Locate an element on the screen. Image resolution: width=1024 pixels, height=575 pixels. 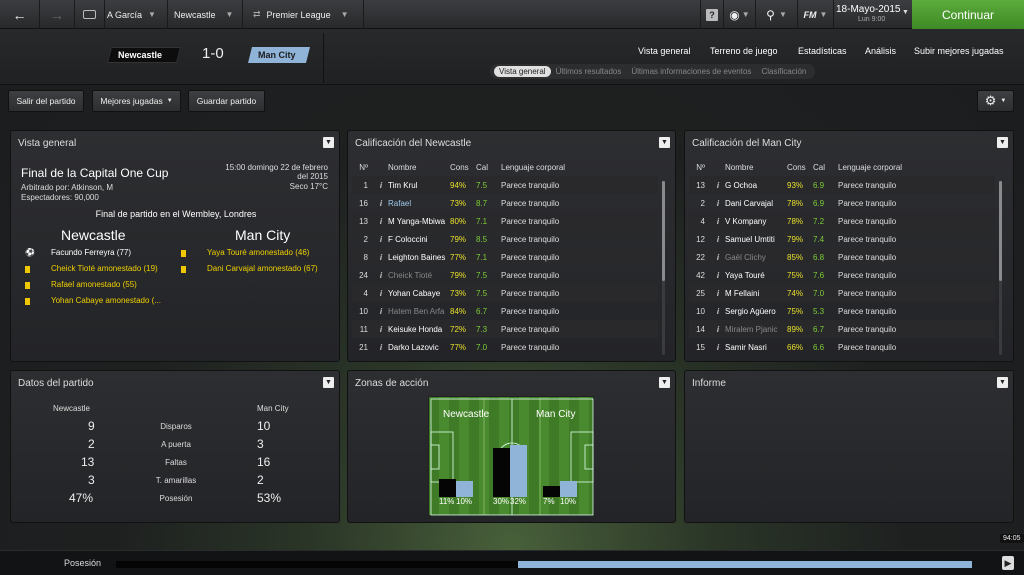
player-name: Leighton Baines is located at coordinates (419, 257).